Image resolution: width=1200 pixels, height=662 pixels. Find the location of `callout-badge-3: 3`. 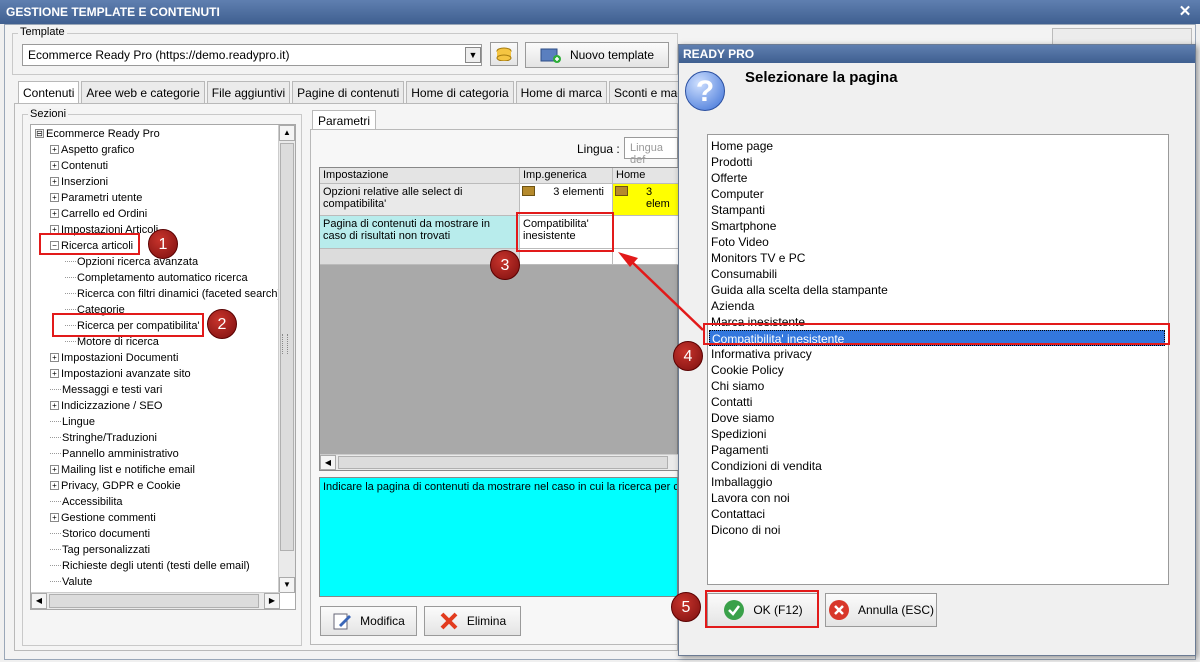

callout-badge-3: 3 is located at coordinates (505, 265).